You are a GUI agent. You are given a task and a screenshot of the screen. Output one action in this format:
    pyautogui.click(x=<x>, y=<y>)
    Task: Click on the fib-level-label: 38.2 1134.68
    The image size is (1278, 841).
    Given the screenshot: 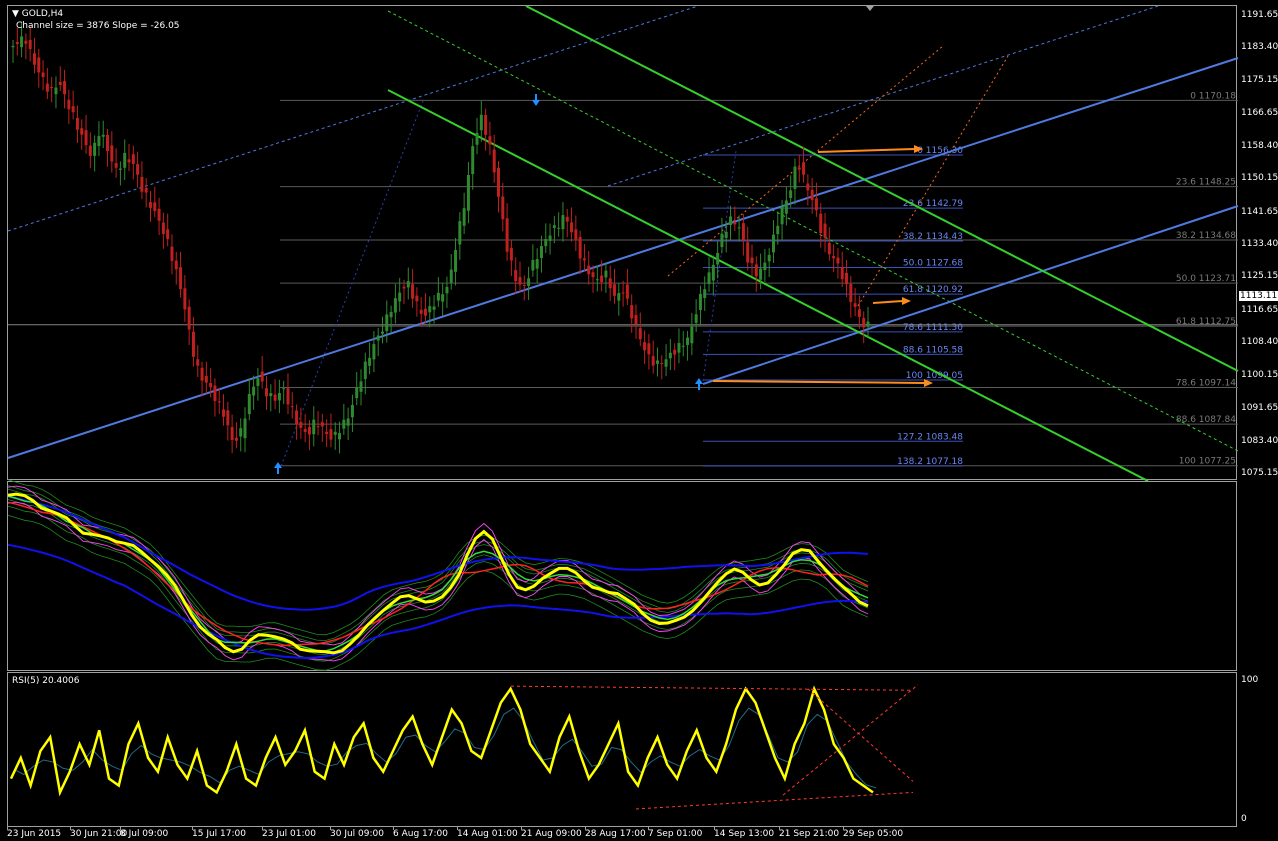 What is the action you would take?
    pyautogui.click(x=1206, y=236)
    